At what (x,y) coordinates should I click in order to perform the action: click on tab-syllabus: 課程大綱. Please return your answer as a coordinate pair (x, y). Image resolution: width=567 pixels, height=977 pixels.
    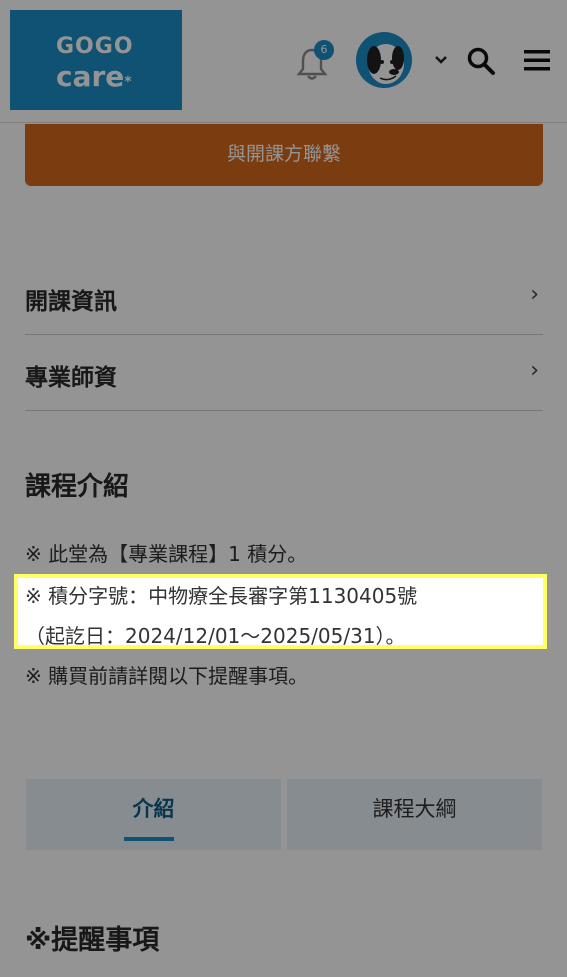
    Looking at the image, I should click on (414, 814).